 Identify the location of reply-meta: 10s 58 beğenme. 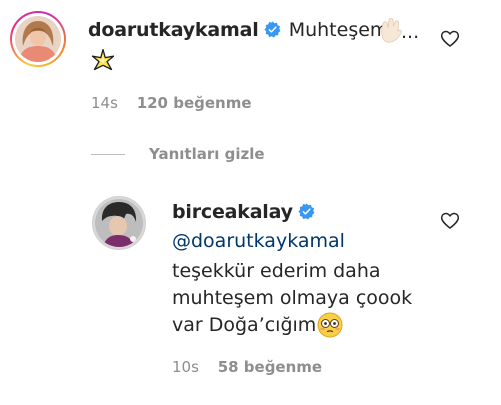
(247, 367).